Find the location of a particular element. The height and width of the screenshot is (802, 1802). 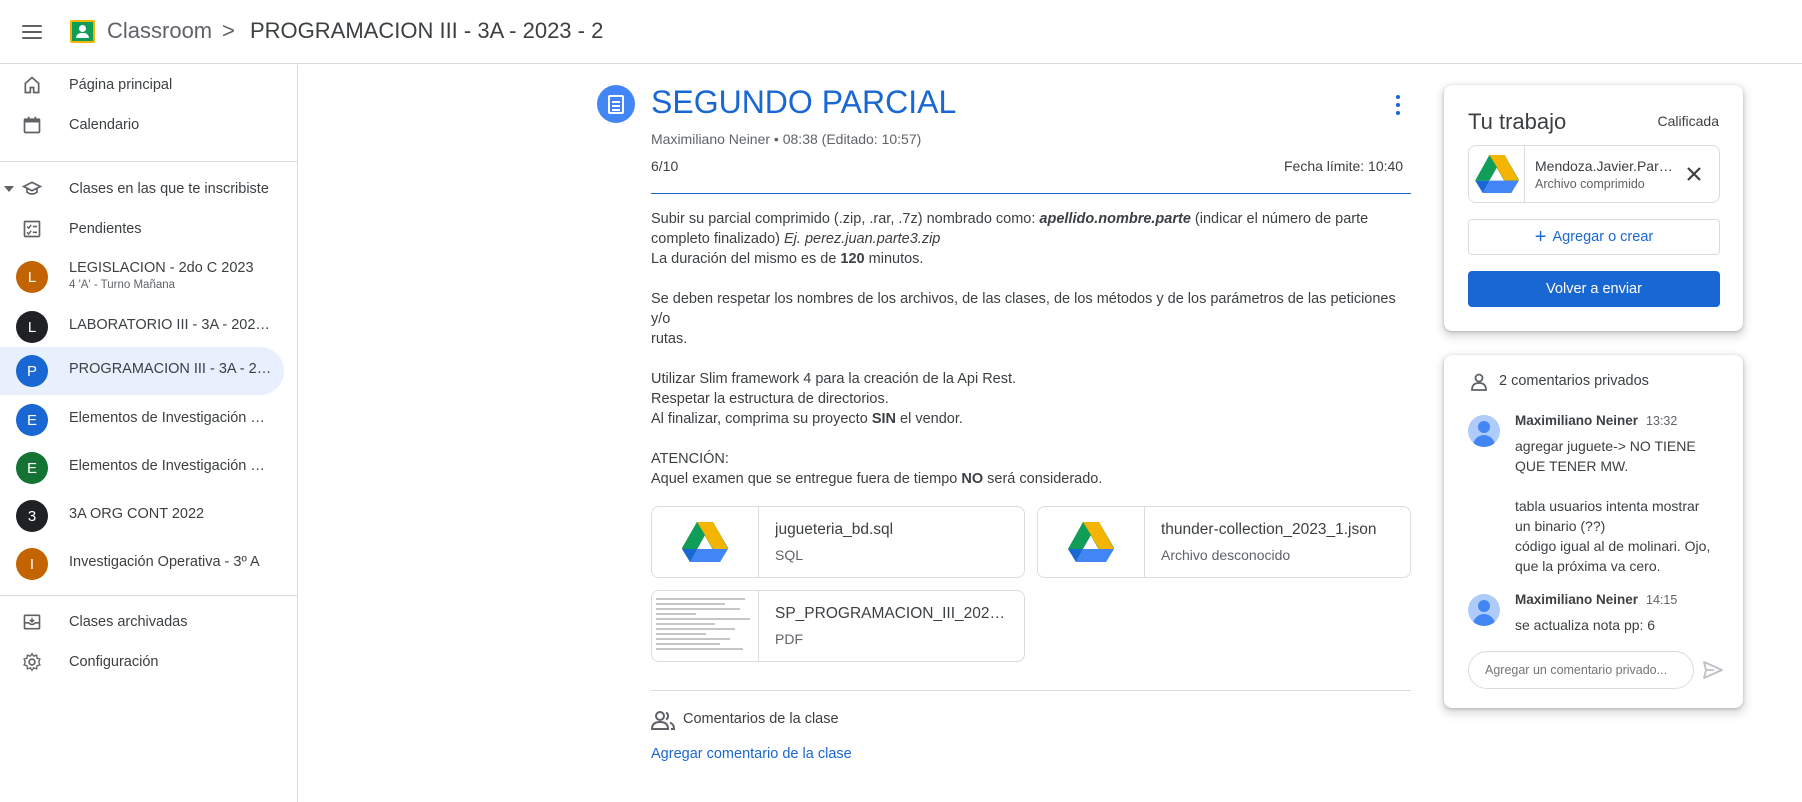

assignment-icon is located at coordinates (616, 104).